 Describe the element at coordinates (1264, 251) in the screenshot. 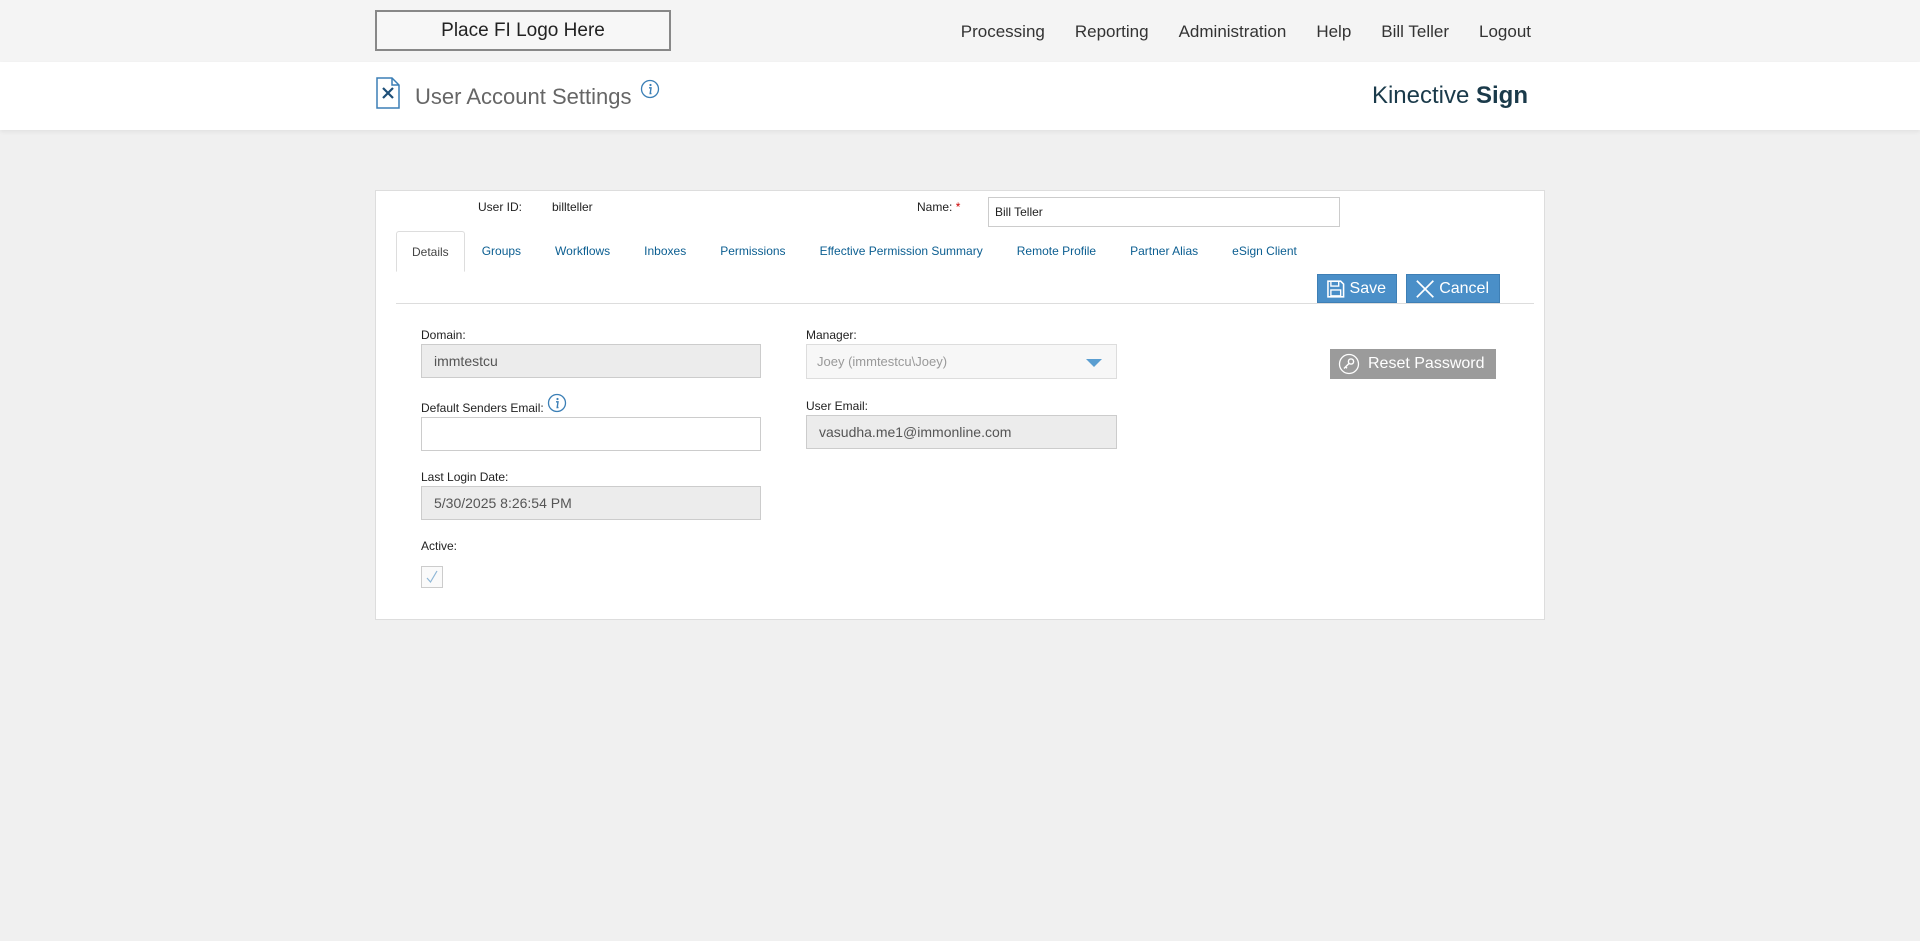

I see `tab-esign-client: eSign Client` at that location.